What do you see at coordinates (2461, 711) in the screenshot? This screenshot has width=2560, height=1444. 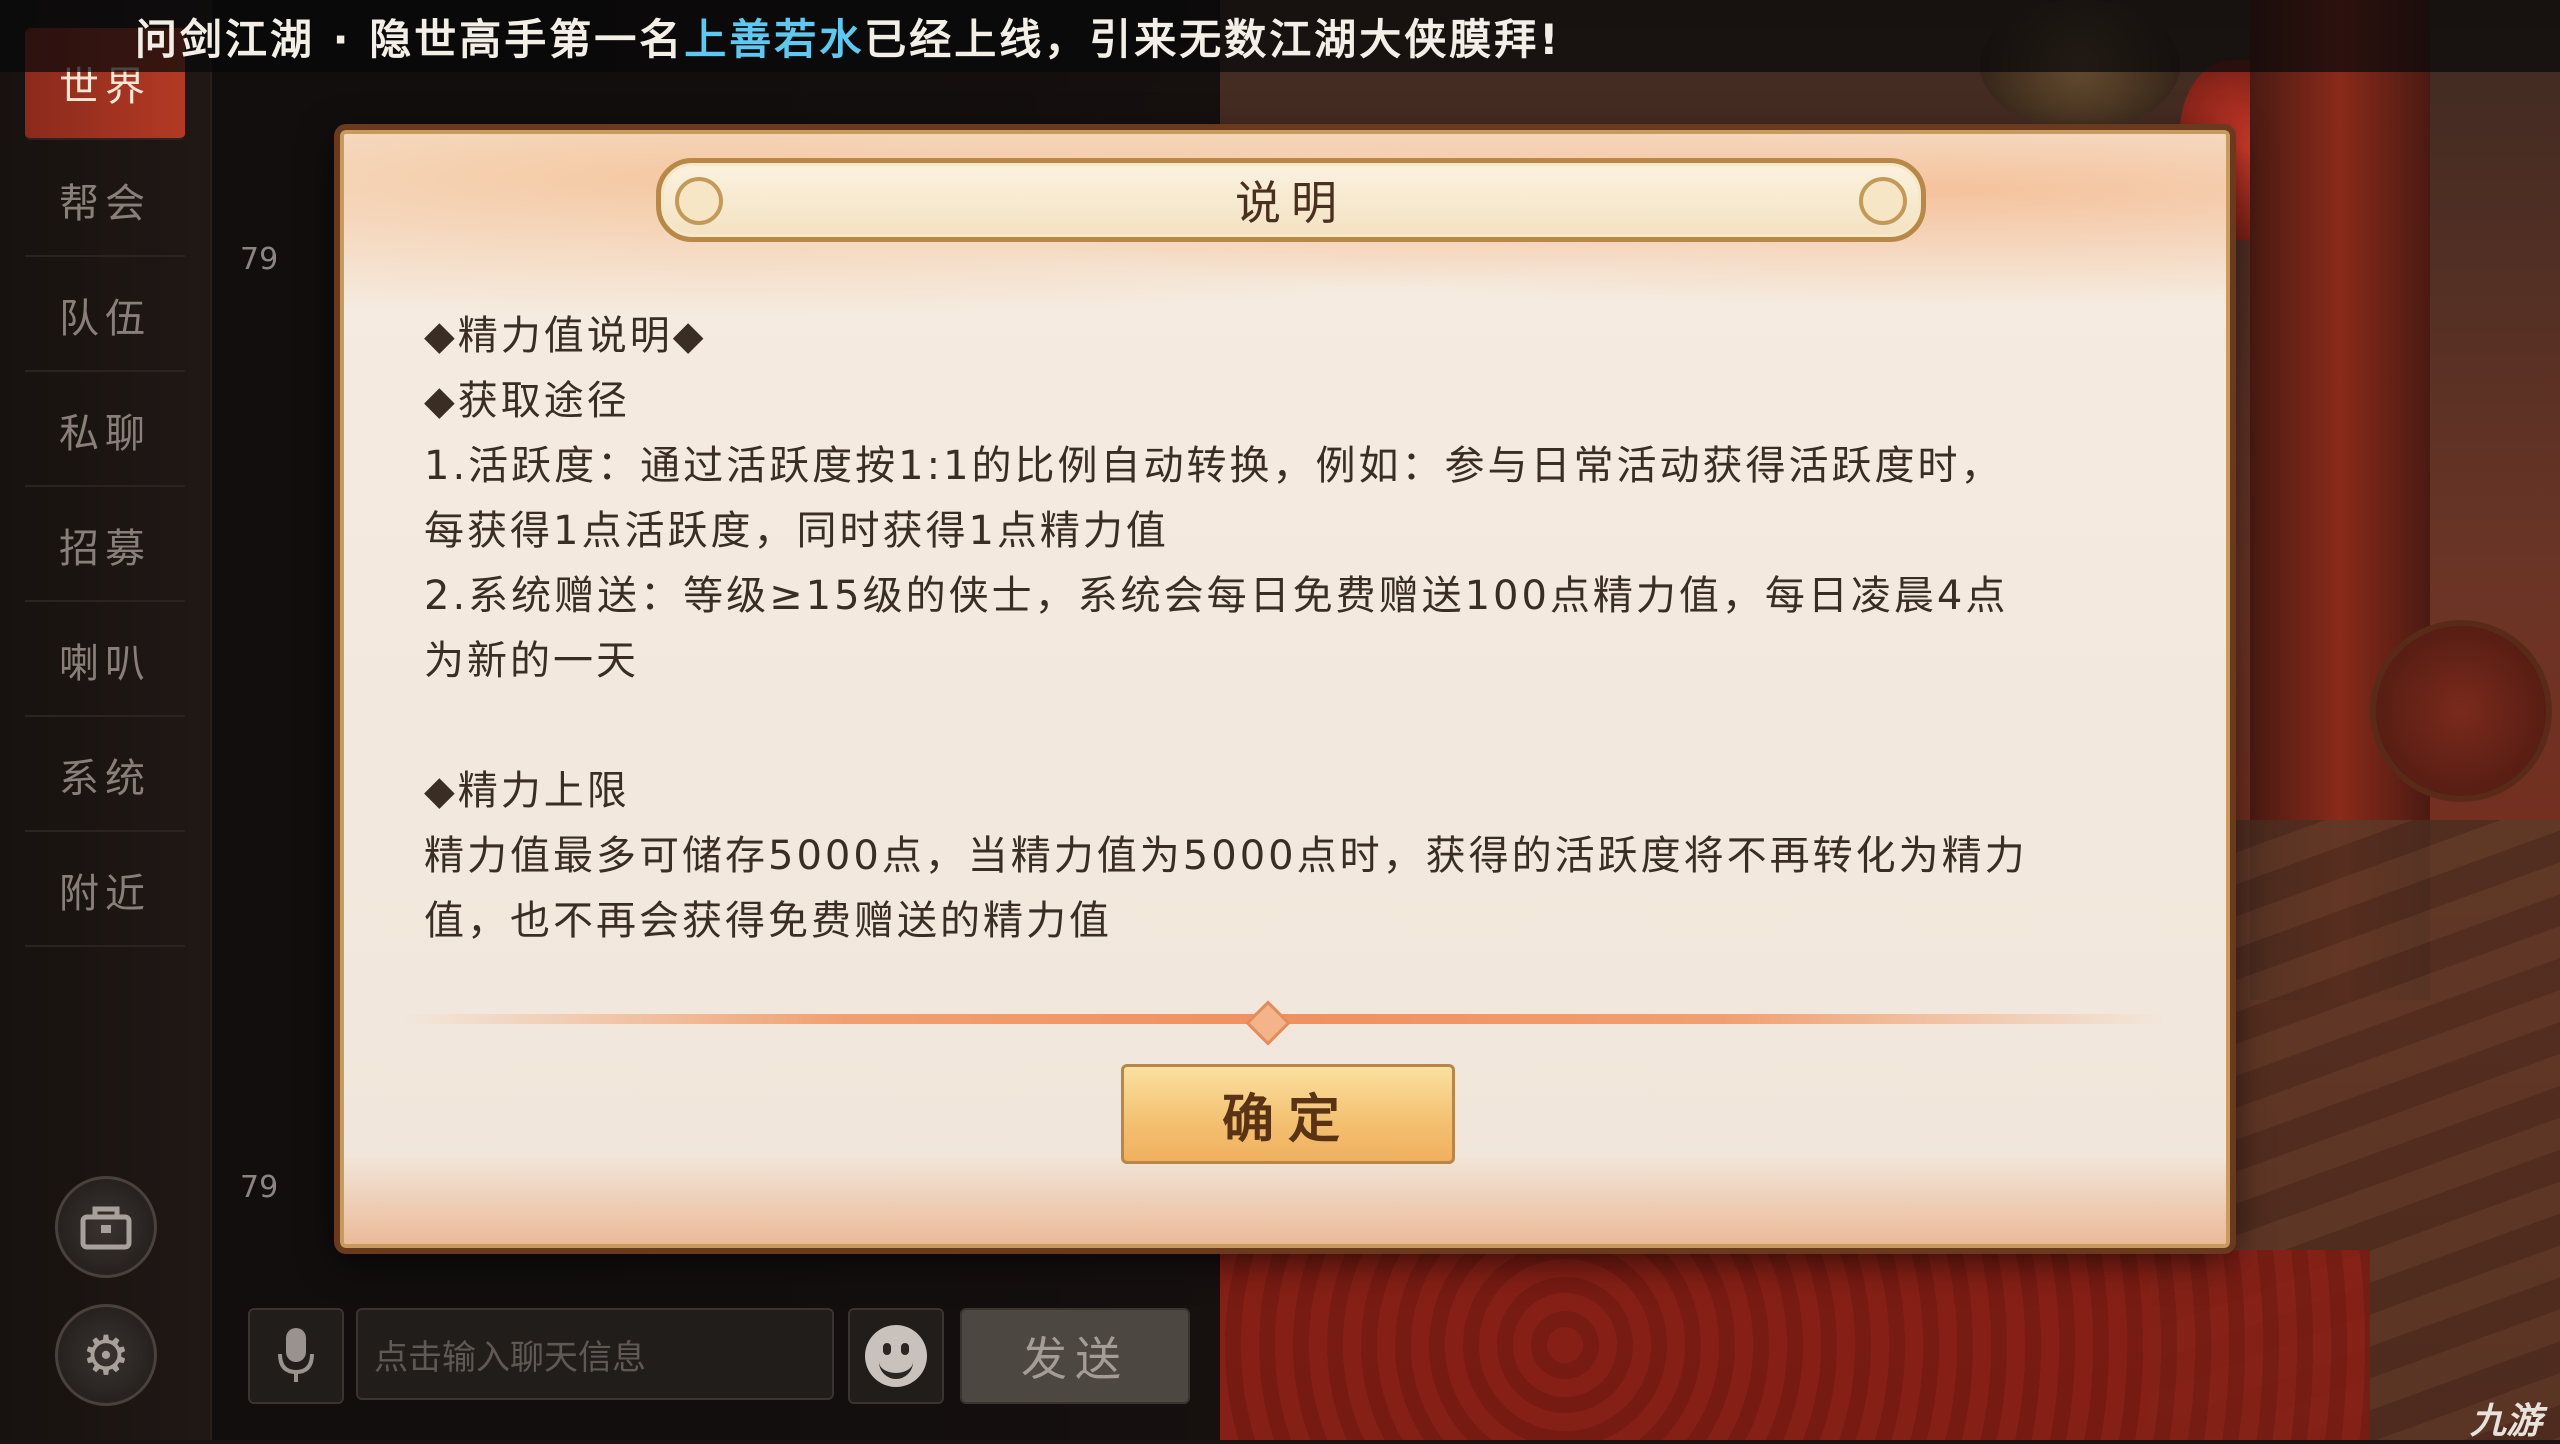 I see `wall-emblem` at bounding box center [2461, 711].